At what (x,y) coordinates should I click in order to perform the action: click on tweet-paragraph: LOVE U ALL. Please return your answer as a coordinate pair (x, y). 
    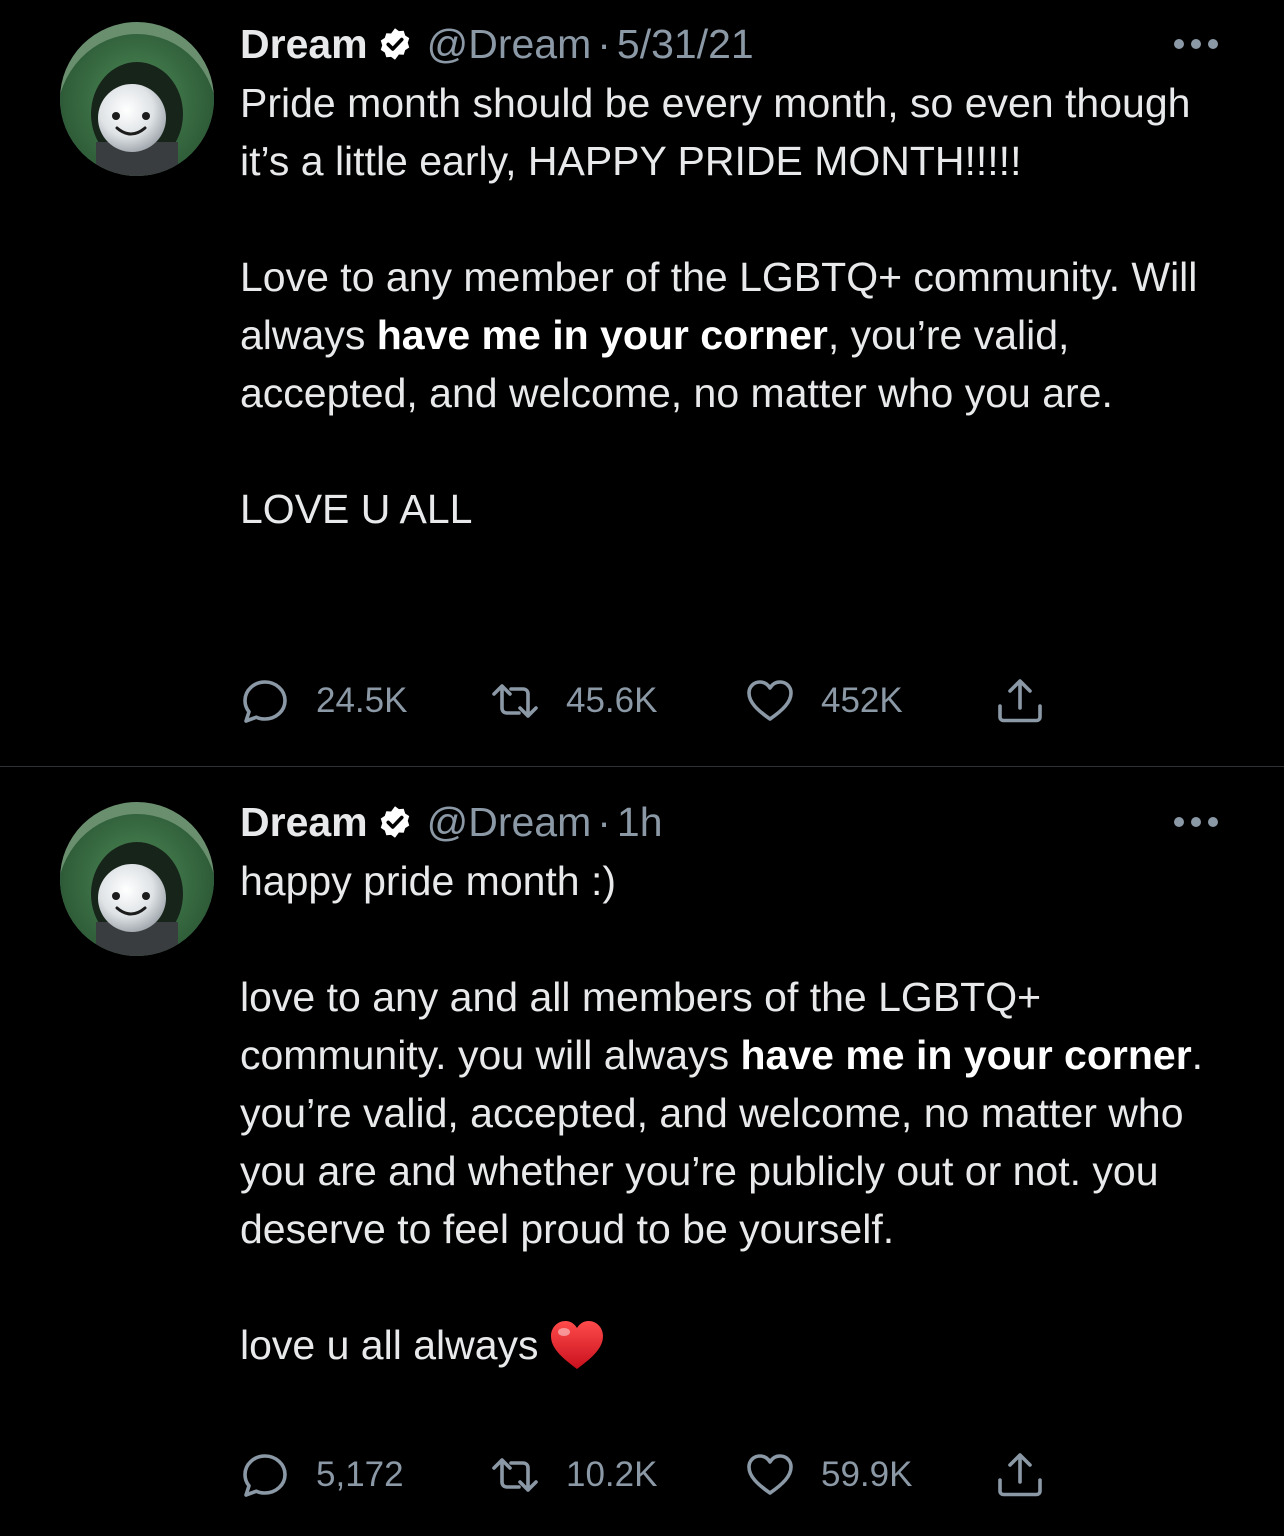
    Looking at the image, I should click on (356, 509).